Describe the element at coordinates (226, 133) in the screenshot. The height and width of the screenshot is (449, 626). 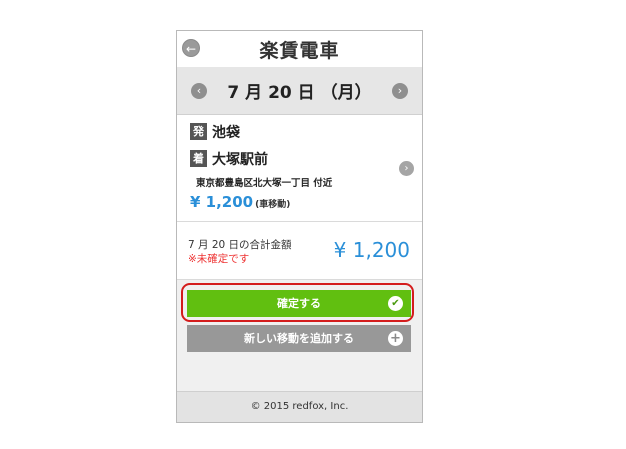
I see `departure-station: 池袋` at that location.